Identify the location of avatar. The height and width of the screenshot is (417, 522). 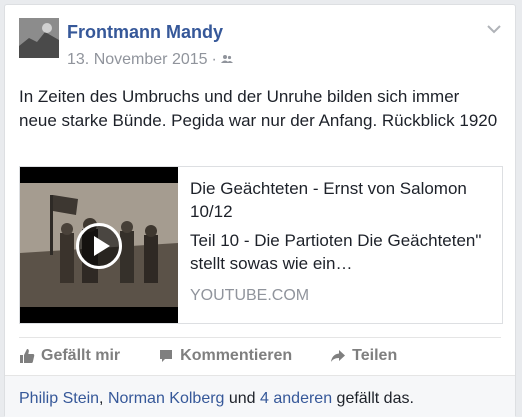
(39, 38).